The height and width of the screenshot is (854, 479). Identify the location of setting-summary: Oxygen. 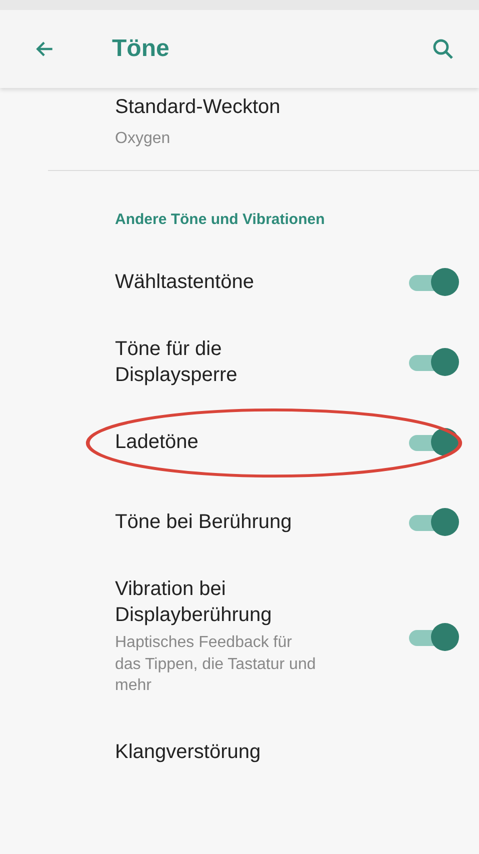
(143, 139).